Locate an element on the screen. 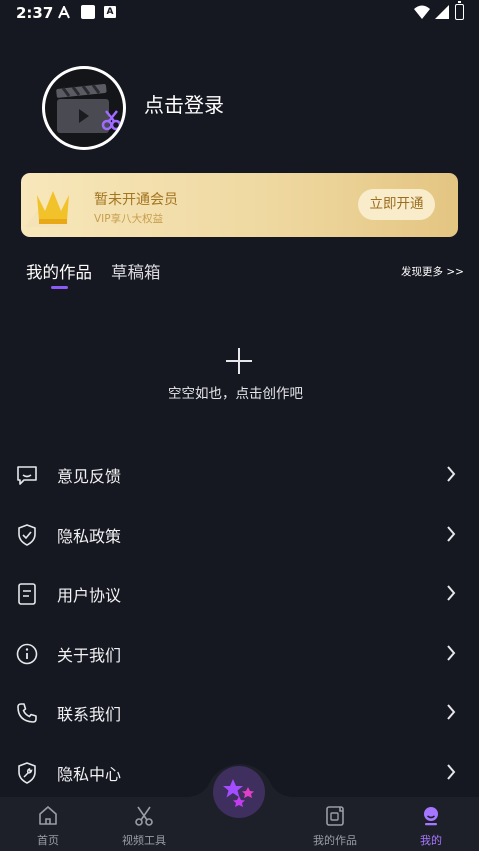  nav-video-tools: 视频工具 is located at coordinates (144, 824).